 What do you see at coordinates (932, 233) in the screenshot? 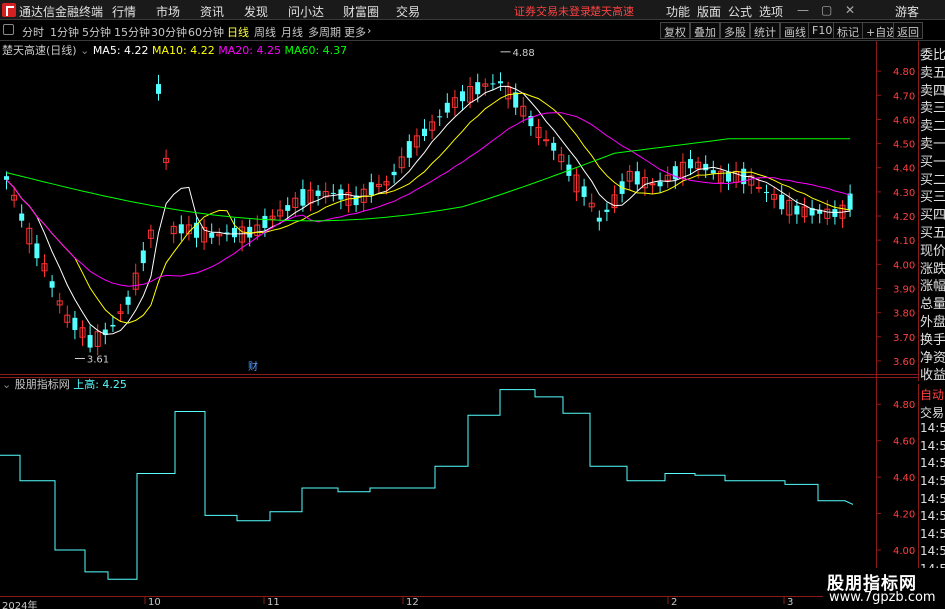
I see `quote-label: 买五` at bounding box center [932, 233].